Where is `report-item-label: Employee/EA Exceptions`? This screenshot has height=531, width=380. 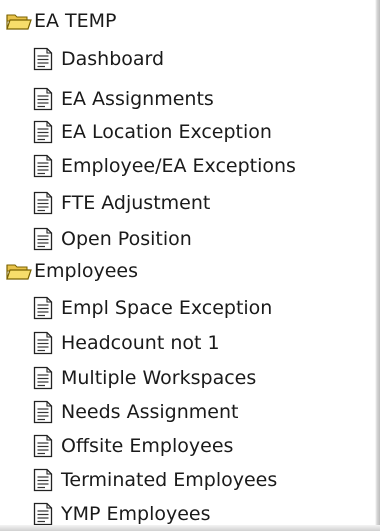
report-item-label: Employee/EA Exceptions is located at coordinates (178, 166).